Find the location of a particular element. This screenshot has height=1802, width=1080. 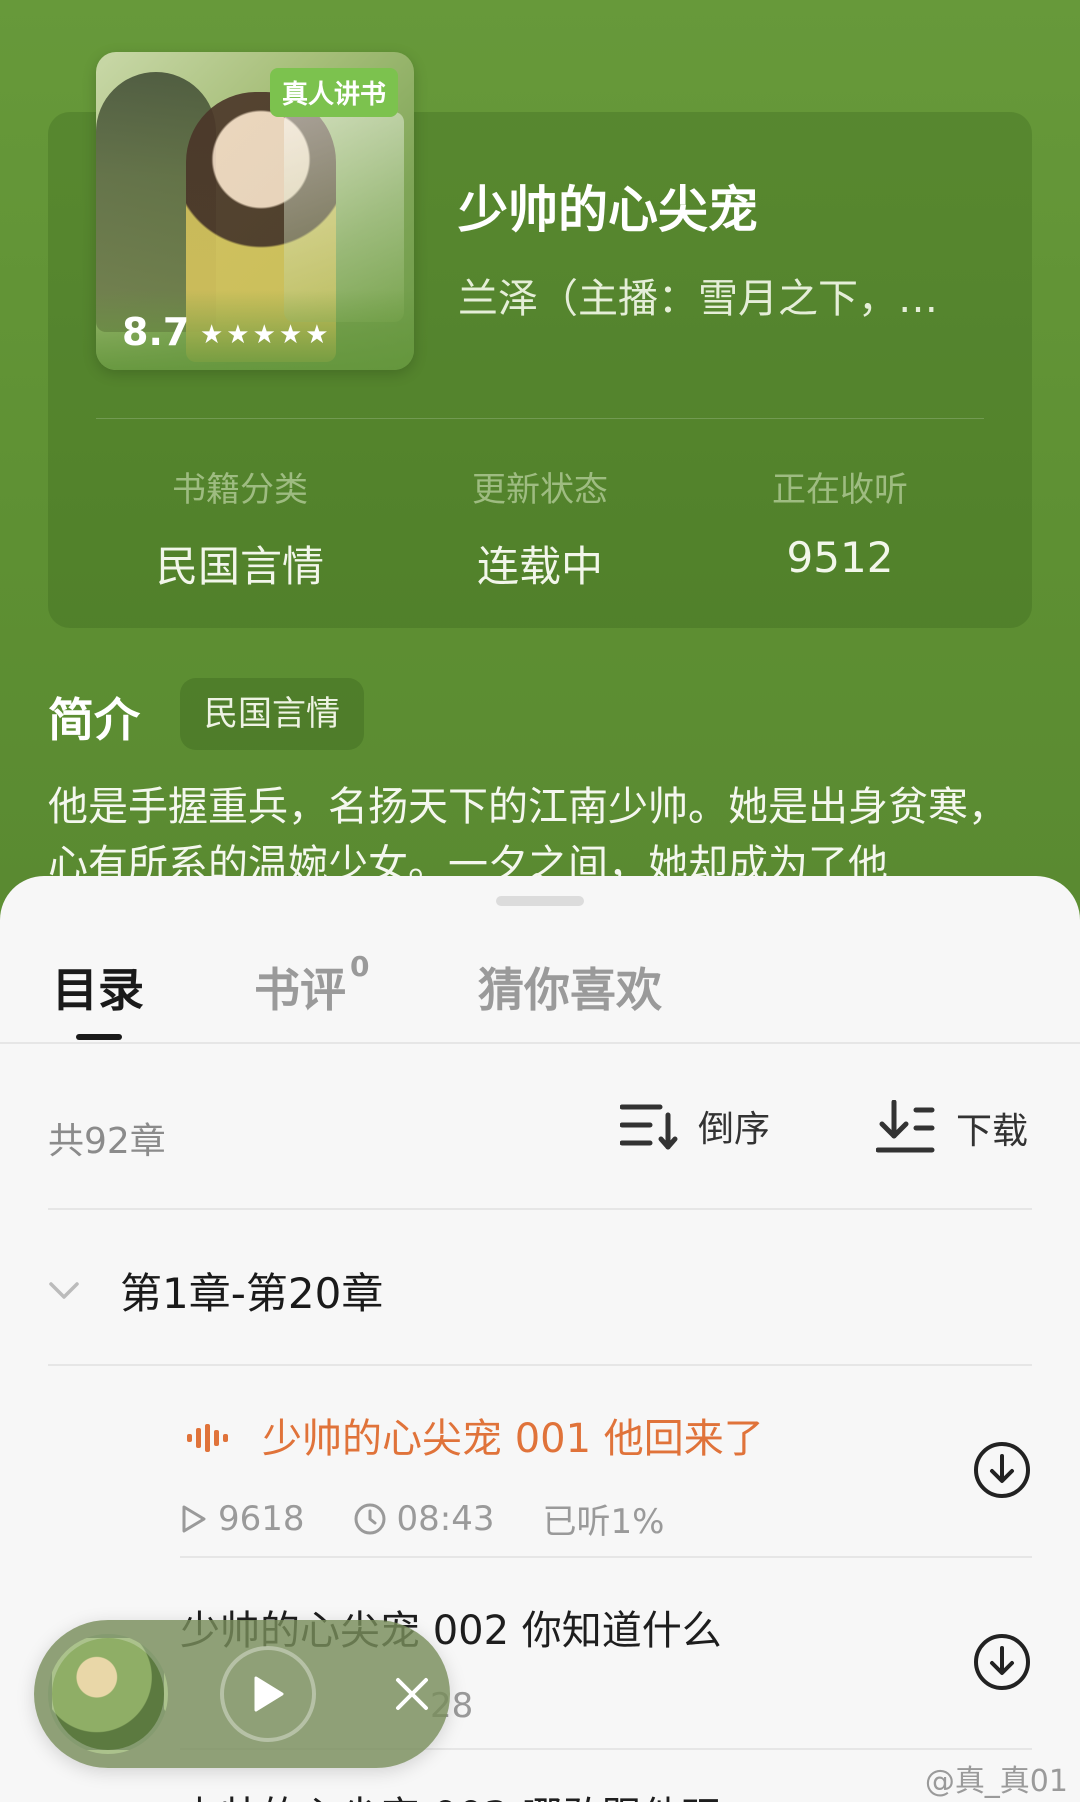

mini-player is located at coordinates (242, 1694).